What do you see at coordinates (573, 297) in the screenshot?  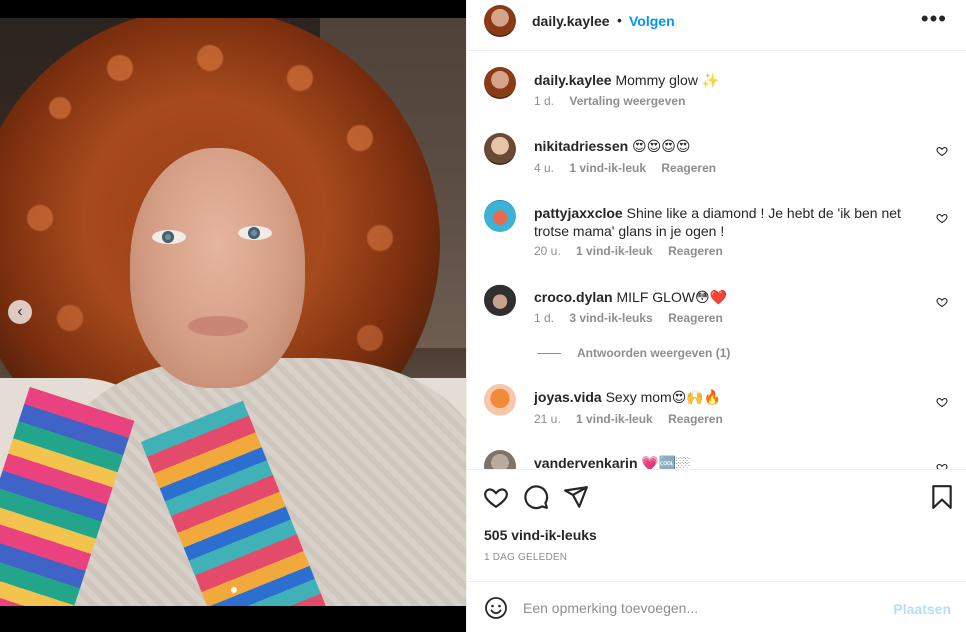 I see `comment-username: croco.dylan` at bounding box center [573, 297].